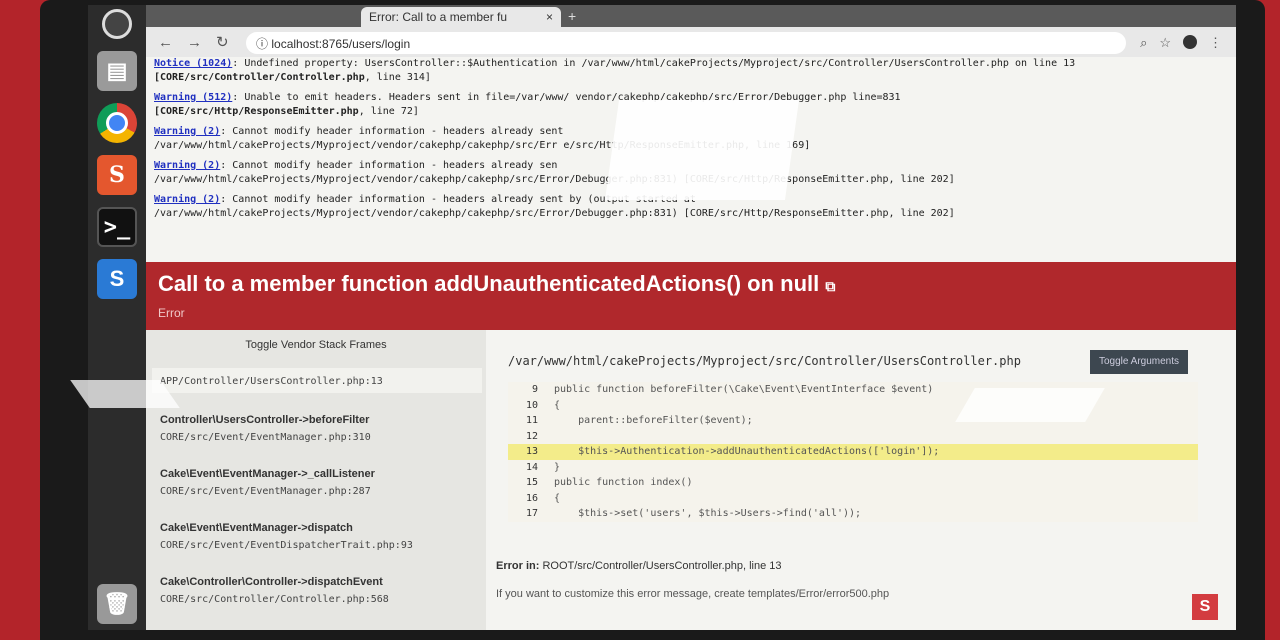  I want to click on line-text: }, so click(557, 467).